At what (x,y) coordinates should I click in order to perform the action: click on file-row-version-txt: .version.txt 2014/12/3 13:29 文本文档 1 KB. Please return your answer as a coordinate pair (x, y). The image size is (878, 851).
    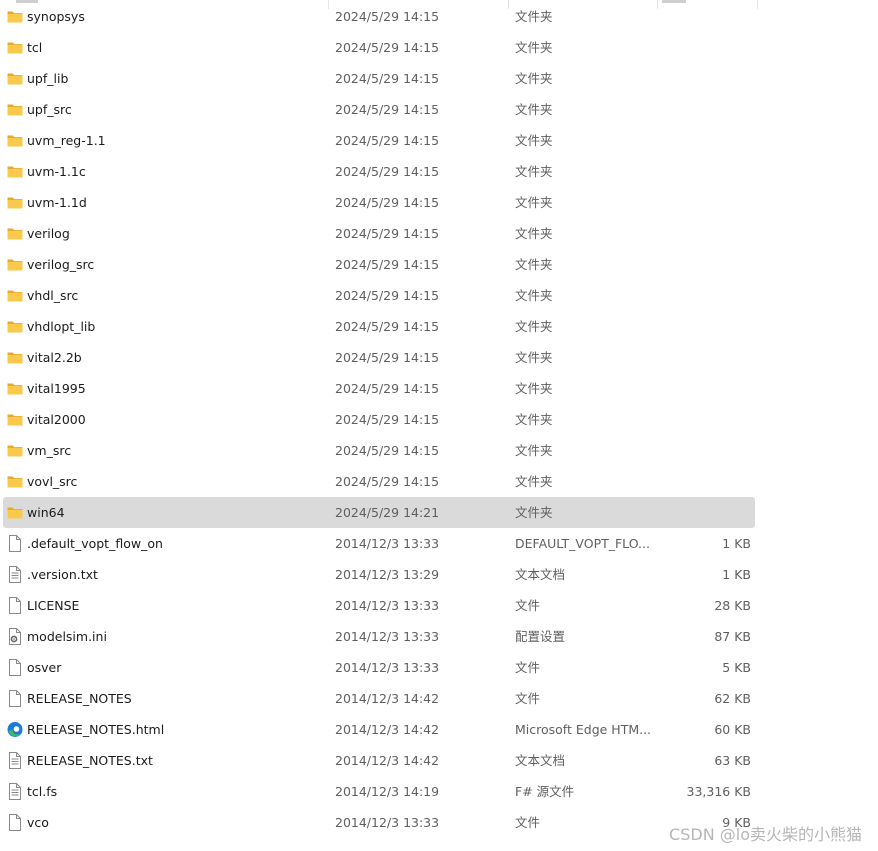
    Looking at the image, I should click on (379, 574).